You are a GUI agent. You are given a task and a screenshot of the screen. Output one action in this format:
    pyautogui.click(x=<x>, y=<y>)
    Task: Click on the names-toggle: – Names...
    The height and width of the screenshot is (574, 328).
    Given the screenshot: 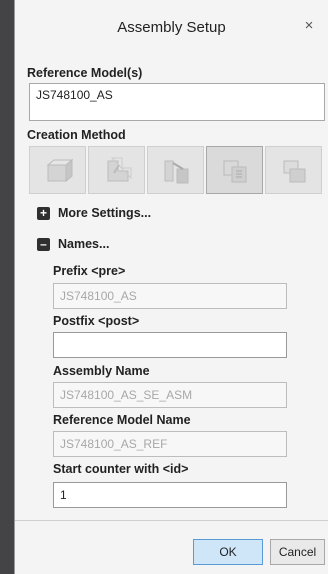 What is the action you would take?
    pyautogui.click(x=73, y=244)
    